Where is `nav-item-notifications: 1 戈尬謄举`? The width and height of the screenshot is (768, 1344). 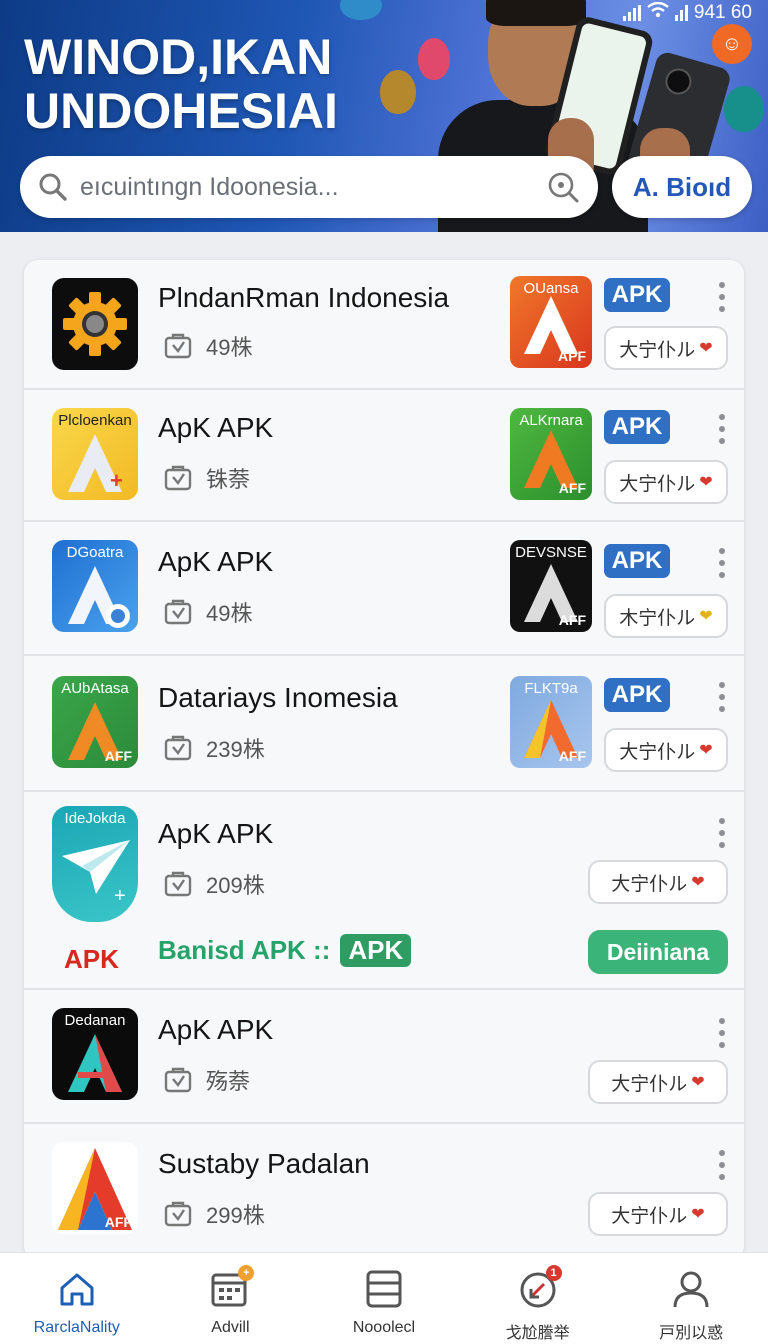
nav-item-notifications: 1 戈尬謄举 is located at coordinates (538, 1298).